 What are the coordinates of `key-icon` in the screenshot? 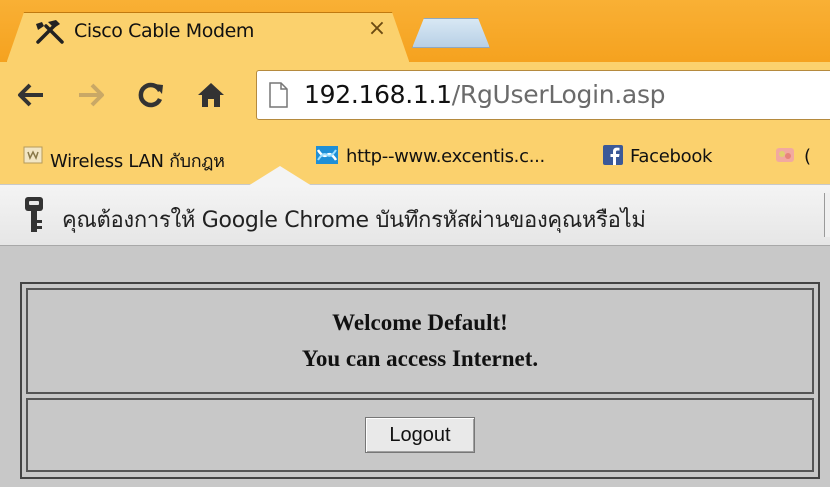 It's located at (34, 214).